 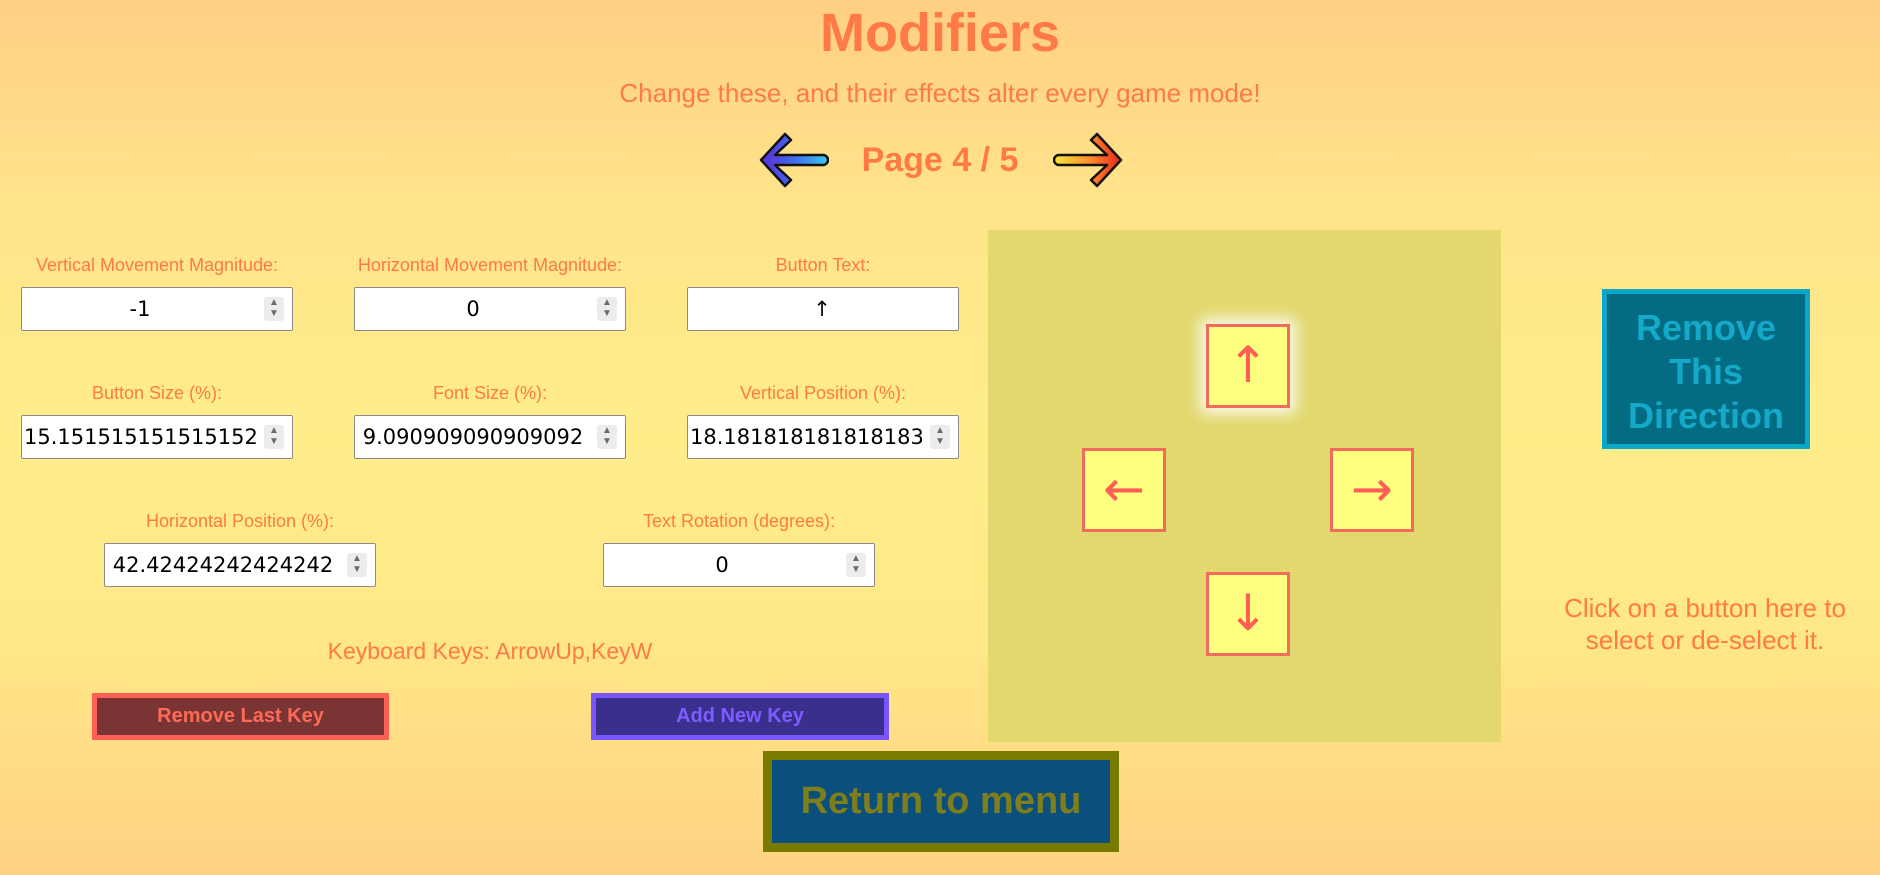 What do you see at coordinates (157, 265) in the screenshot?
I see `vertical-magnitude-label: Vertical Movement Magnitude:` at bounding box center [157, 265].